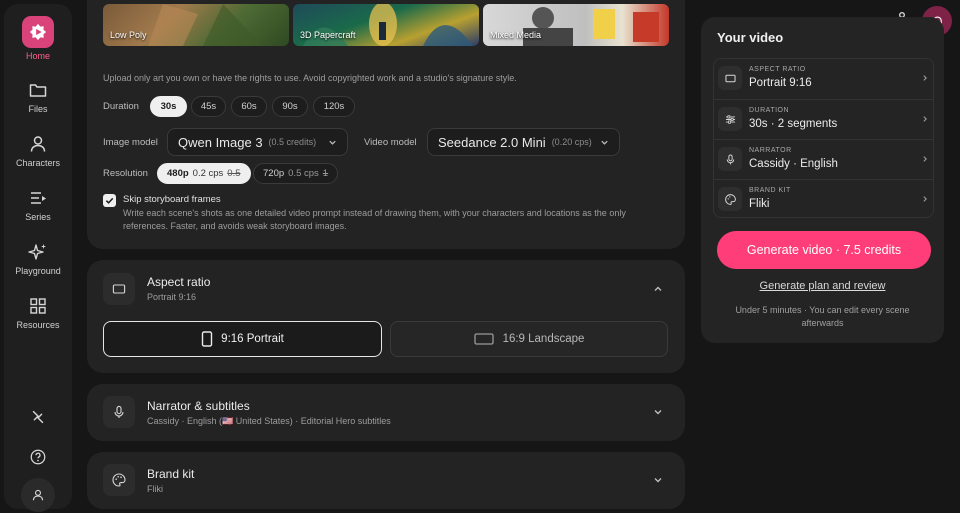 The image size is (960, 513). Describe the element at coordinates (38, 32) in the screenshot. I see `home-icon` at that location.